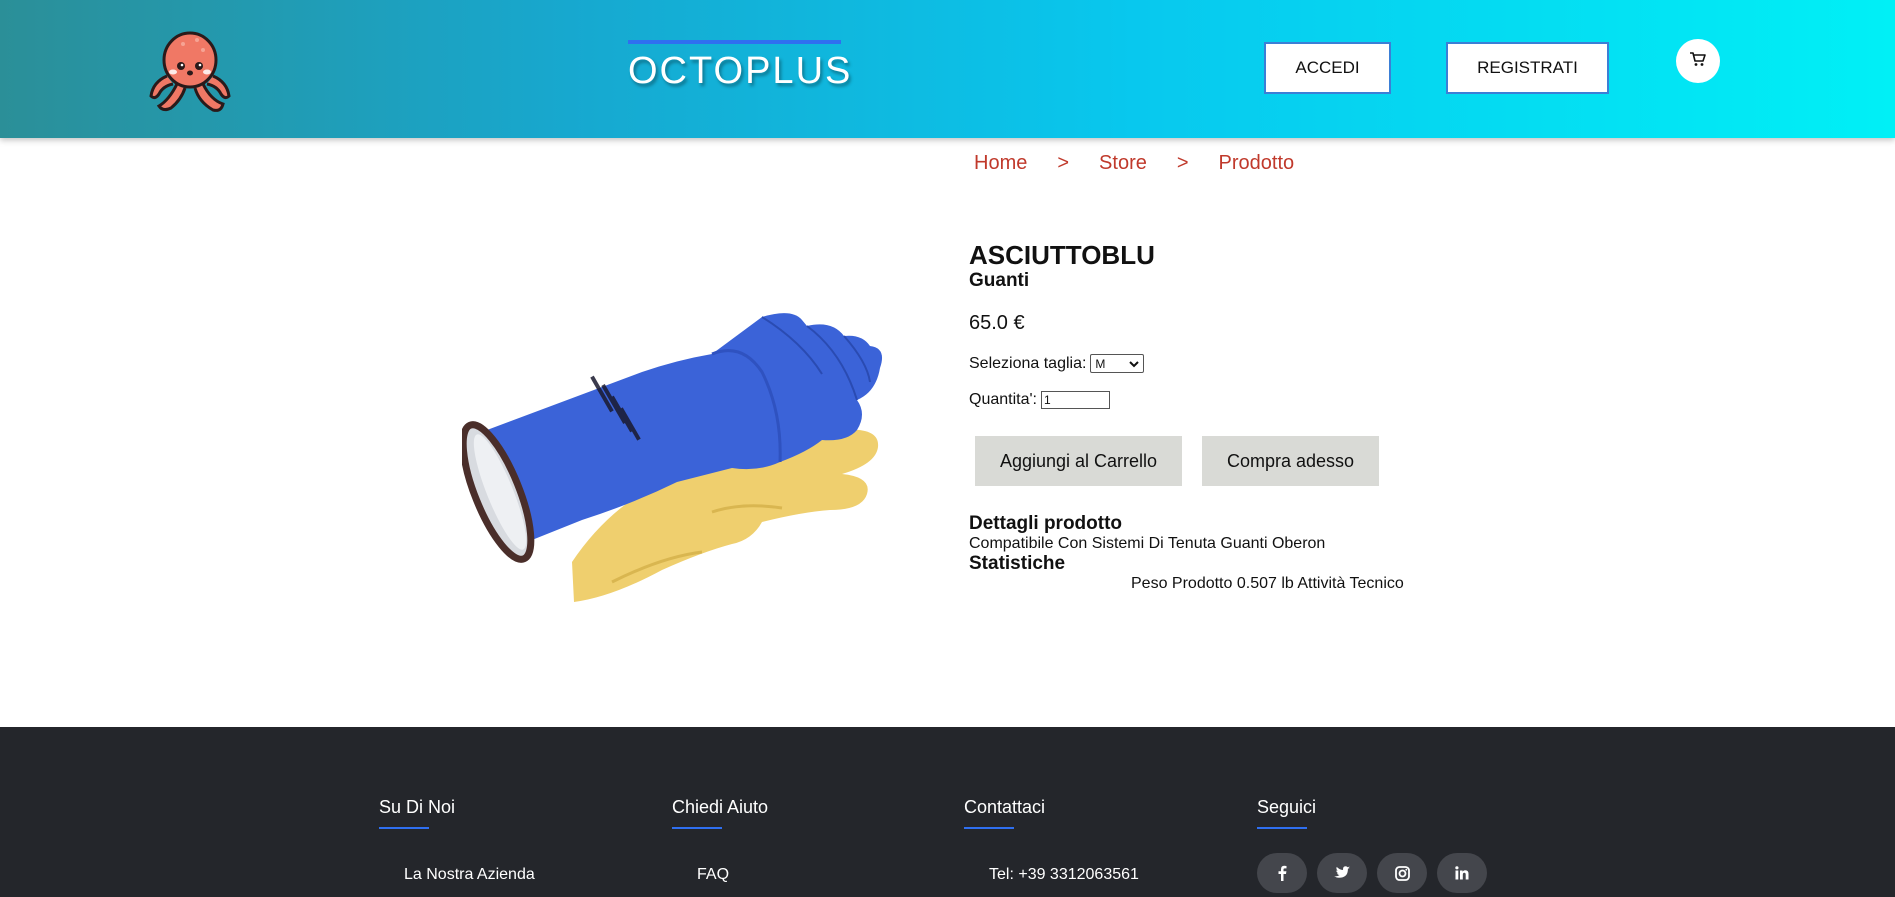 The height and width of the screenshot is (897, 1895). What do you see at coordinates (417, 807) in the screenshot?
I see `footer-title-about: Su Di Noi` at bounding box center [417, 807].